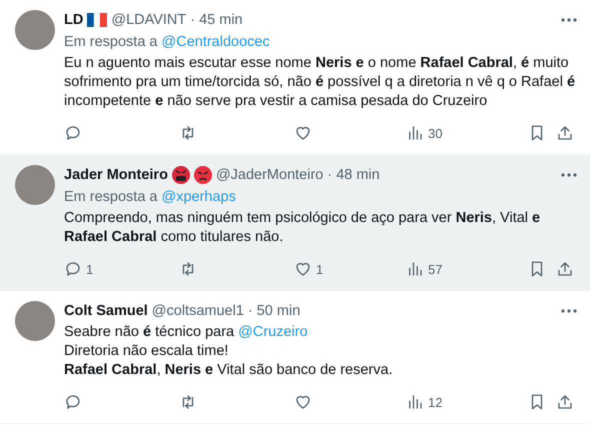  Describe the element at coordinates (303, 228) in the screenshot. I see `post-text: Compreendo, mas ninguém tem psicológico de aço para ver Neris, Vital e Rafael Cabral como titulares não.` at that location.